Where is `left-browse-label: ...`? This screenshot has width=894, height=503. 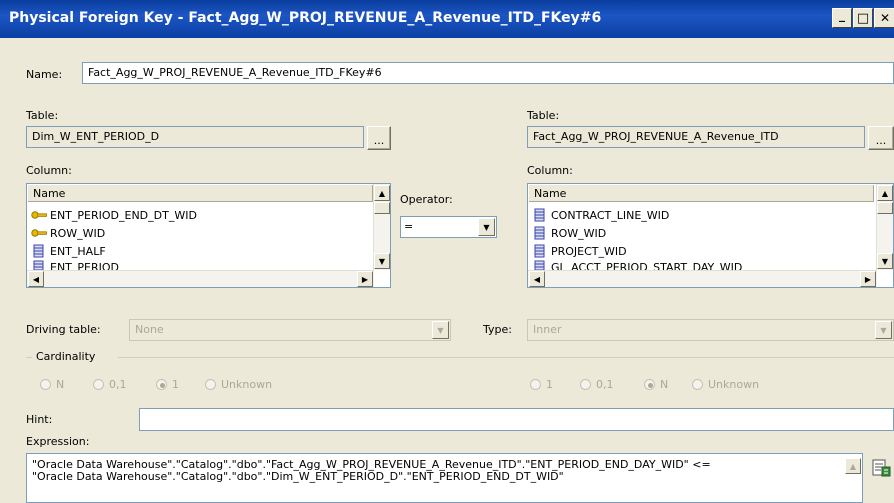
left-browse-label: ... is located at coordinates (379, 140).